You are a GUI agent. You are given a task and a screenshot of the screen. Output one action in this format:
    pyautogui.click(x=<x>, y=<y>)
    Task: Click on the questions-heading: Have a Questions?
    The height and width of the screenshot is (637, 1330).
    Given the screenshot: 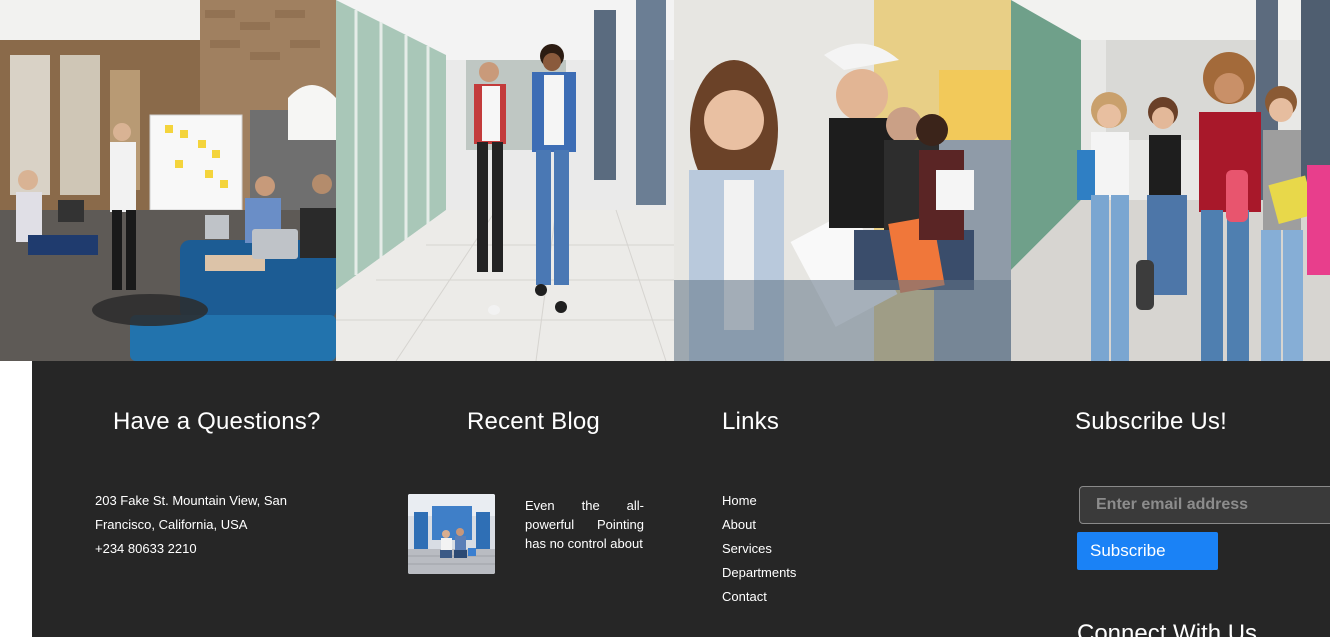 What is the action you would take?
    pyautogui.click(x=217, y=421)
    